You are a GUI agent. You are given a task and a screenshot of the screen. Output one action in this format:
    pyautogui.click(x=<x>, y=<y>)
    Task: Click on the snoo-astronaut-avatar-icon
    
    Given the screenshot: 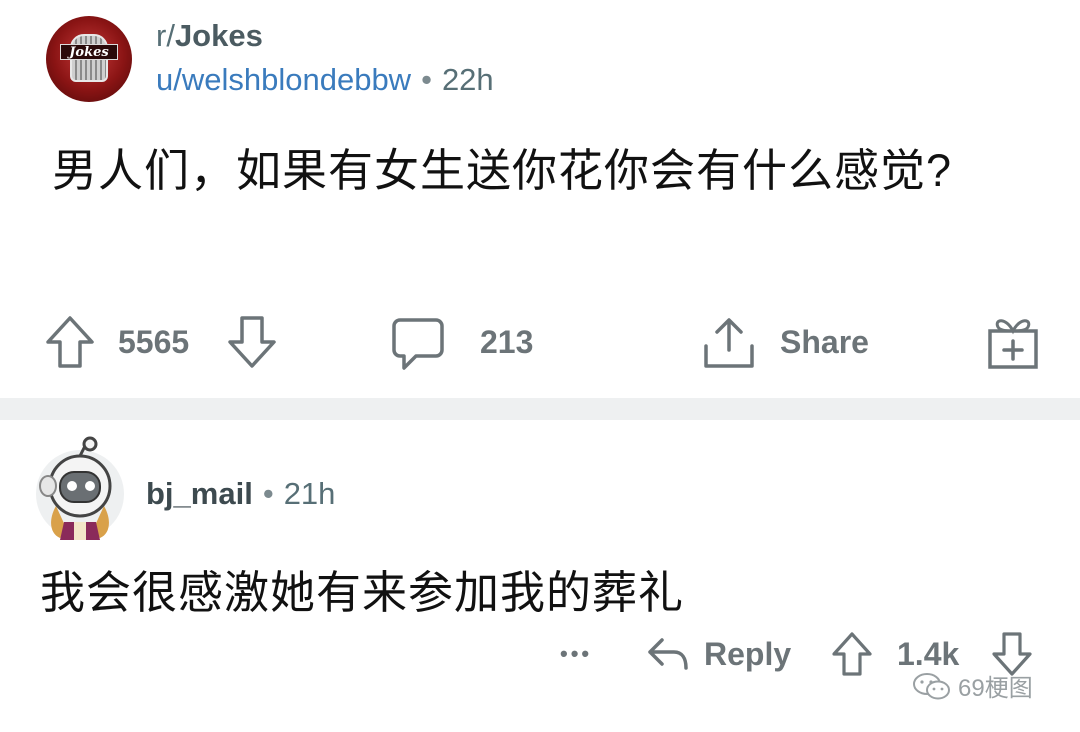 What is the action you would take?
    pyautogui.click(x=80, y=488)
    